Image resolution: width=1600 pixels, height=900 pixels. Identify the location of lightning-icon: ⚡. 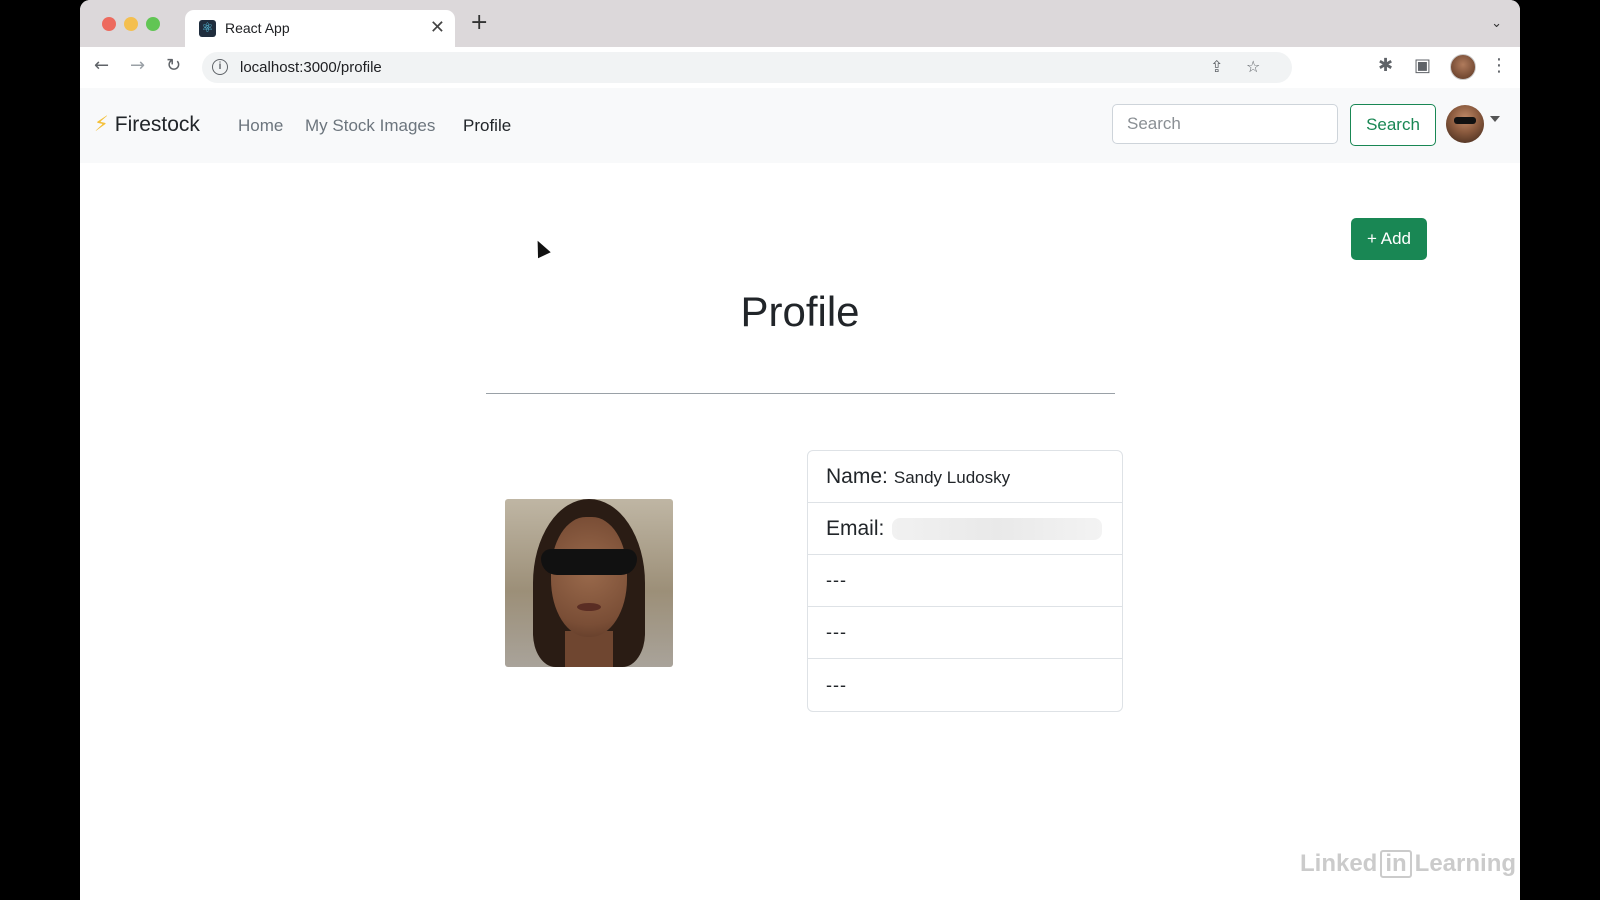
(101, 124).